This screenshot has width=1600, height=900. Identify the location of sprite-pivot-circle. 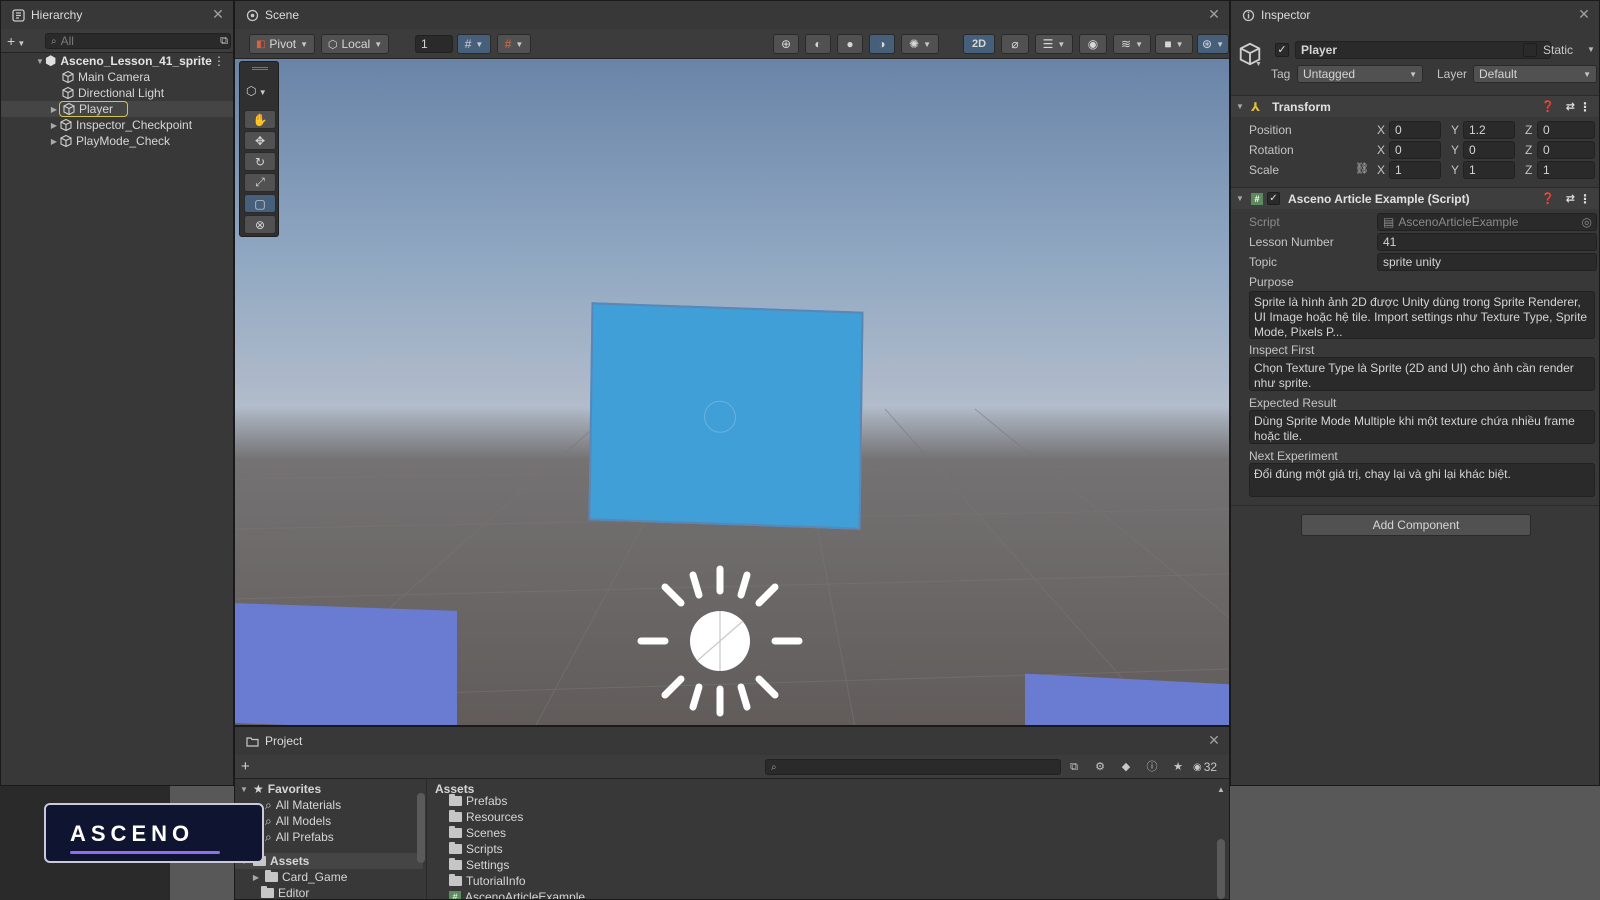
(720, 417).